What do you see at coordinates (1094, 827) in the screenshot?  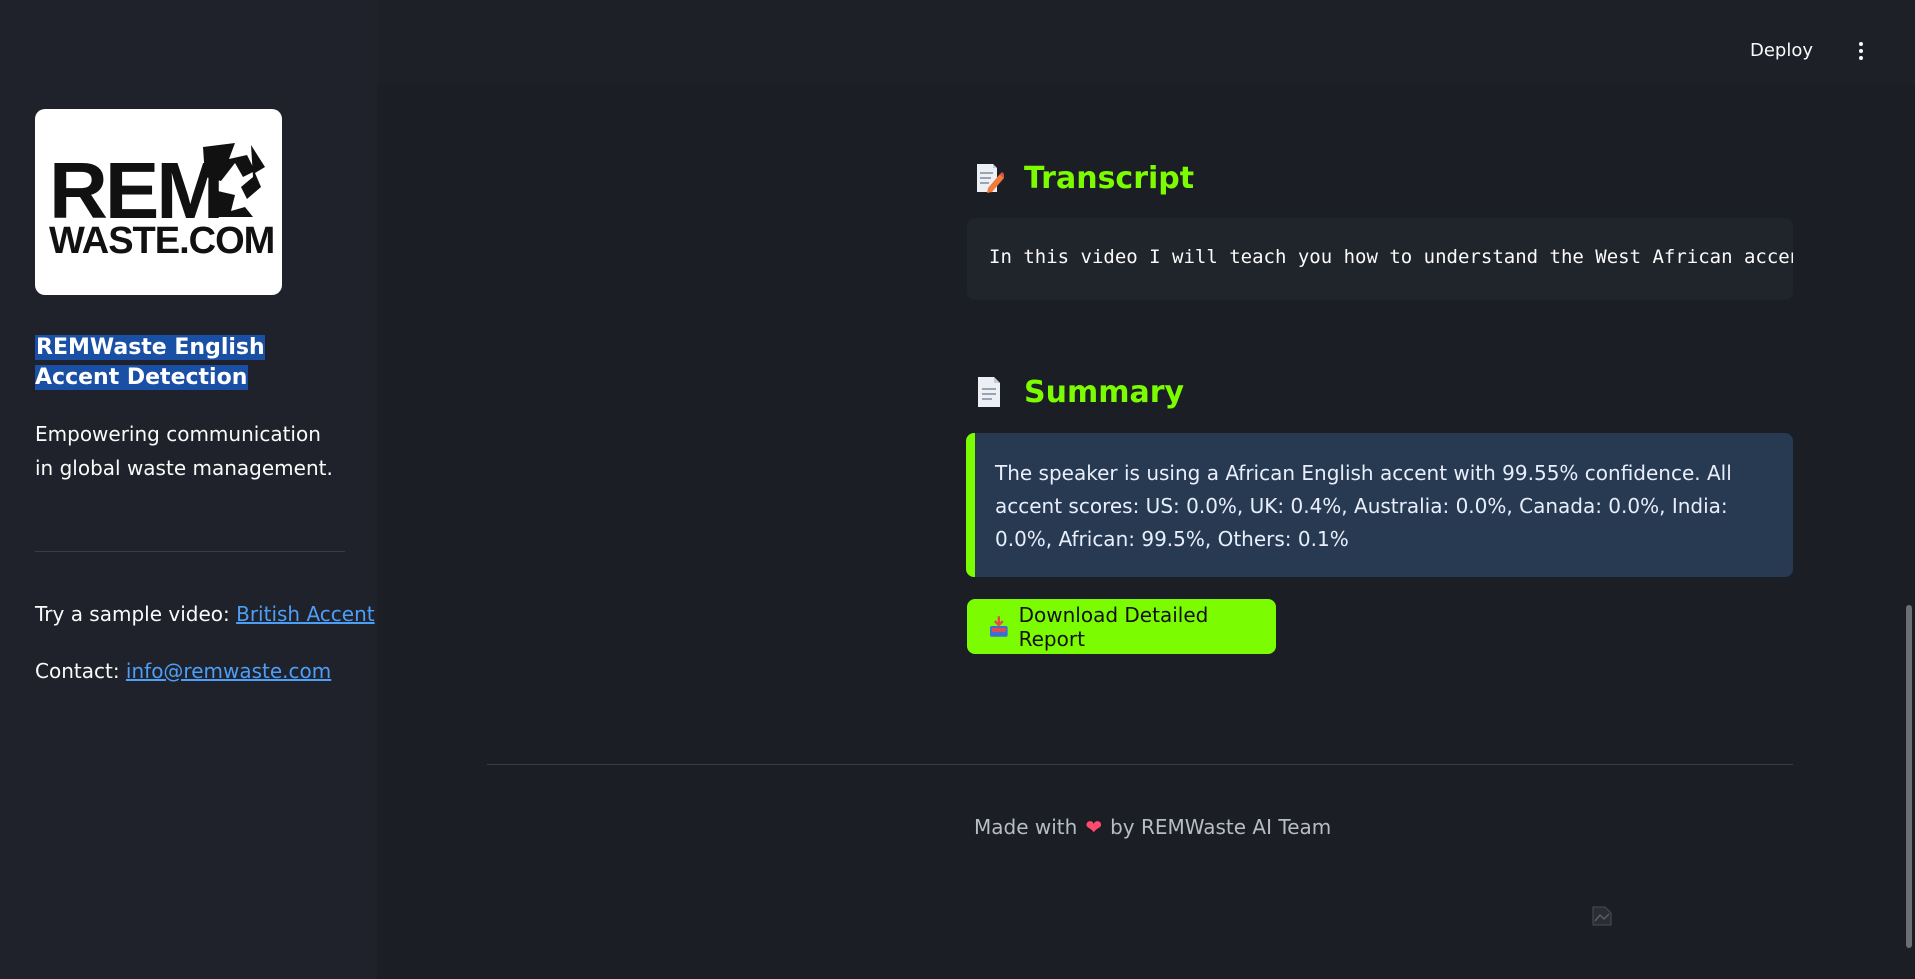 I see `heart-icon: ❤` at bounding box center [1094, 827].